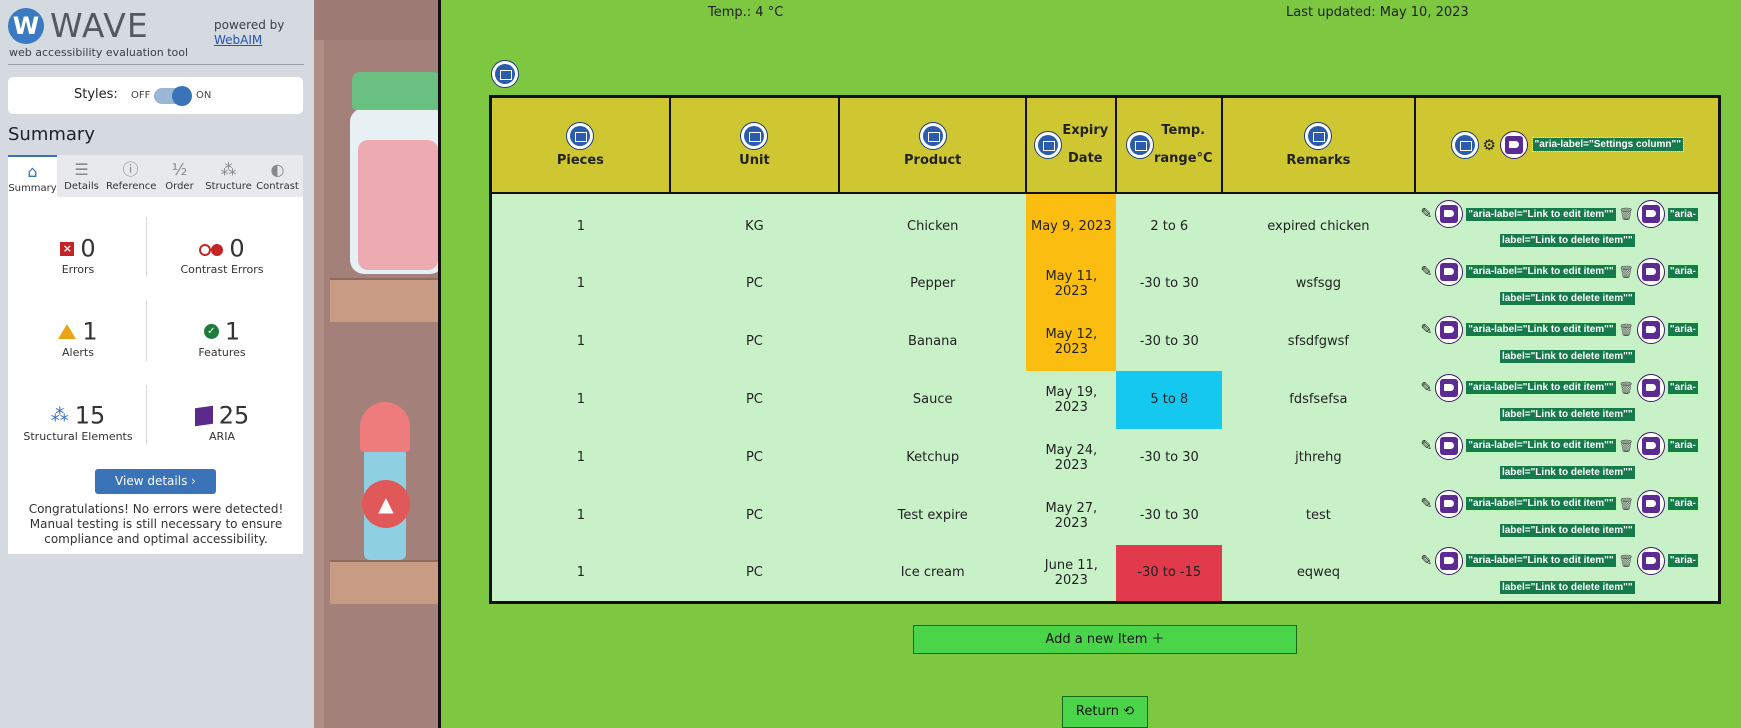 Image resolution: width=1741 pixels, height=728 pixels. Describe the element at coordinates (179, 176) in the screenshot. I see `tab-order: ½ Order` at that location.